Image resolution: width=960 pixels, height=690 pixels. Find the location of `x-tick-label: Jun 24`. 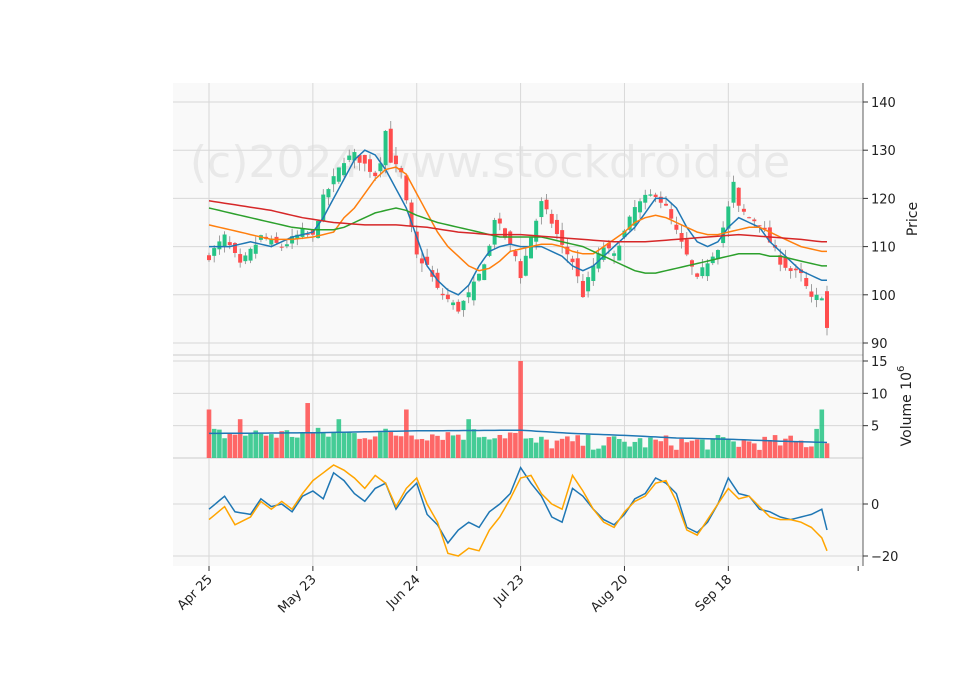

x-tick-label: Jun 24 is located at coordinates (403, 592).